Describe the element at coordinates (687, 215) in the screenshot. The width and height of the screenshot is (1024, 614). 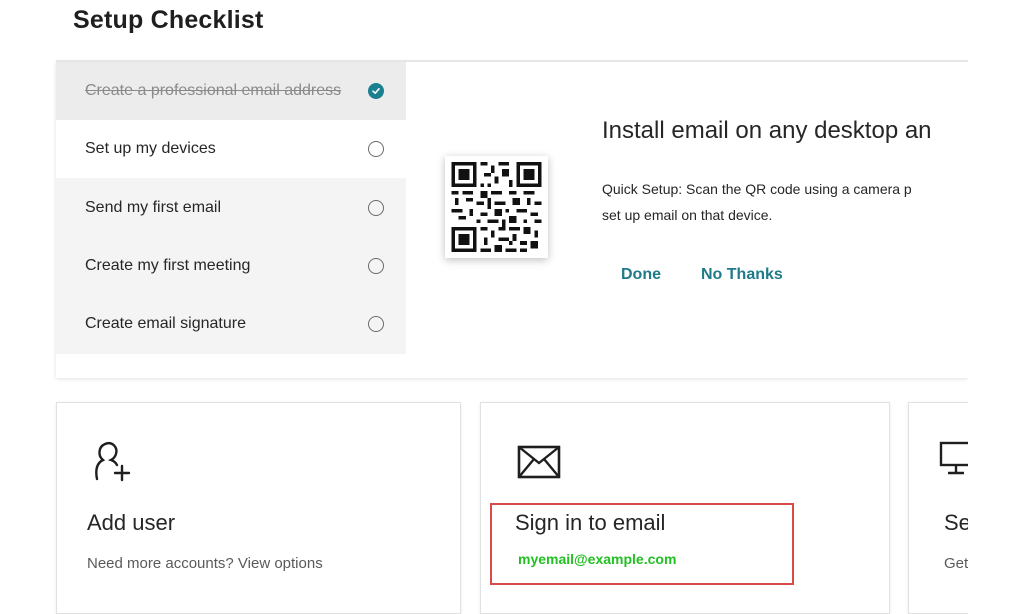
I see `description-line: set up email on that device.` at that location.